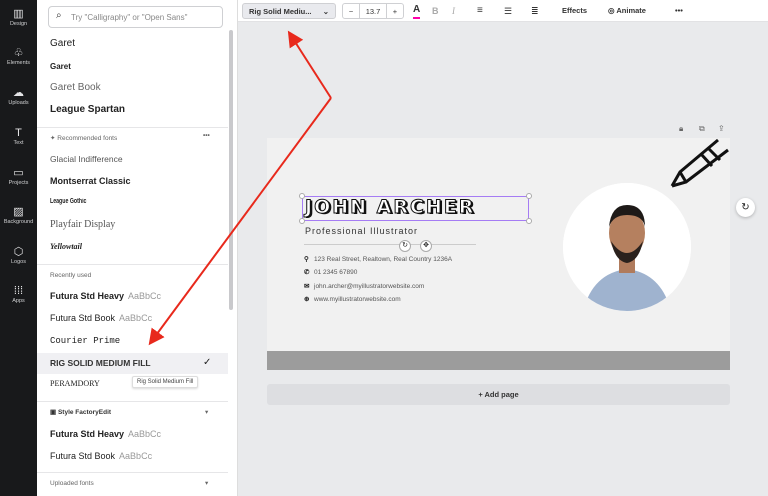 The width and height of the screenshot is (768, 496). What do you see at coordinates (75, 87) in the screenshot?
I see `font-item: Garet Book` at bounding box center [75, 87].